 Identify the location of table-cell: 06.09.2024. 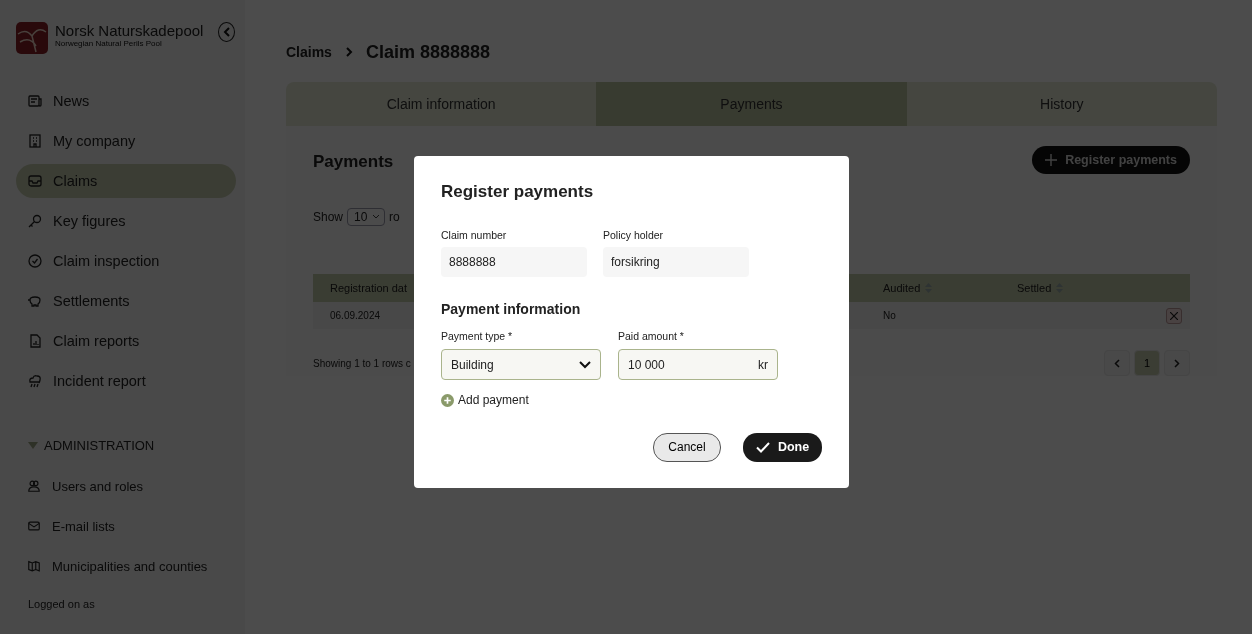
(355, 315).